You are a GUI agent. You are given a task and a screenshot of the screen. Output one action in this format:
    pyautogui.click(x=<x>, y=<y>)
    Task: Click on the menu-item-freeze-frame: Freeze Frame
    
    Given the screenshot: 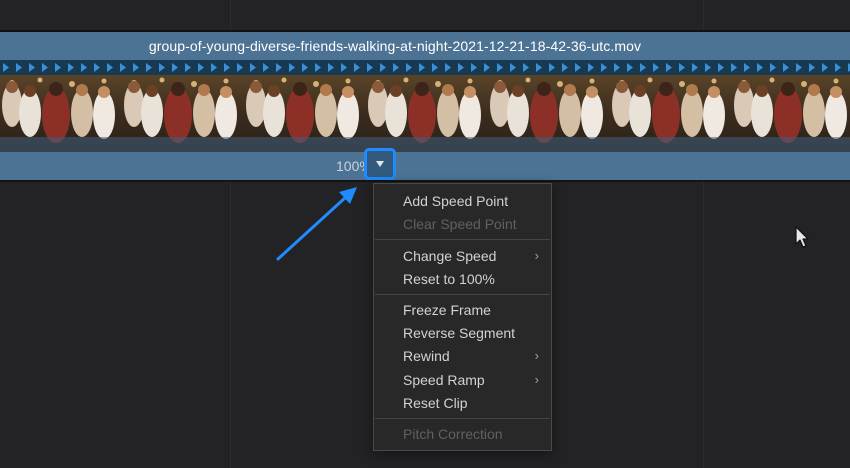 What is the action you would take?
    pyautogui.click(x=472, y=310)
    